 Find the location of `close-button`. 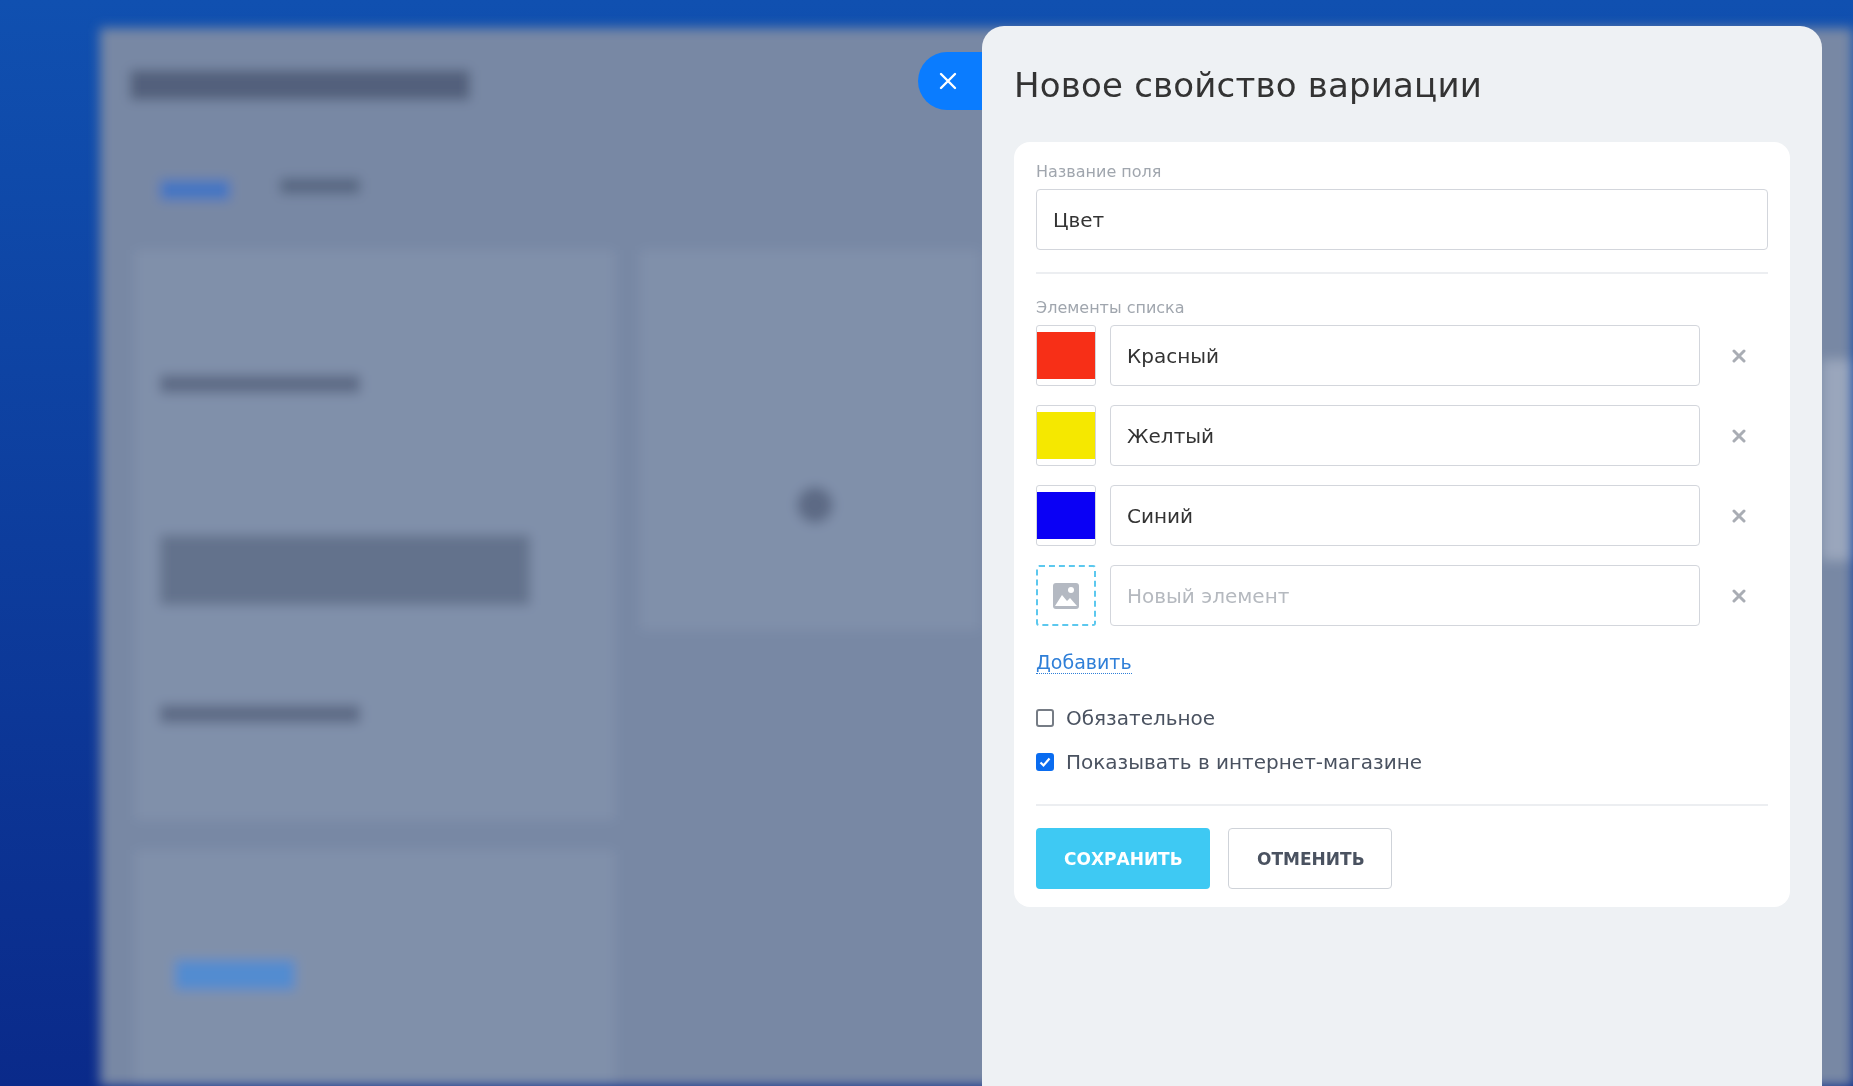

close-button is located at coordinates (950, 81).